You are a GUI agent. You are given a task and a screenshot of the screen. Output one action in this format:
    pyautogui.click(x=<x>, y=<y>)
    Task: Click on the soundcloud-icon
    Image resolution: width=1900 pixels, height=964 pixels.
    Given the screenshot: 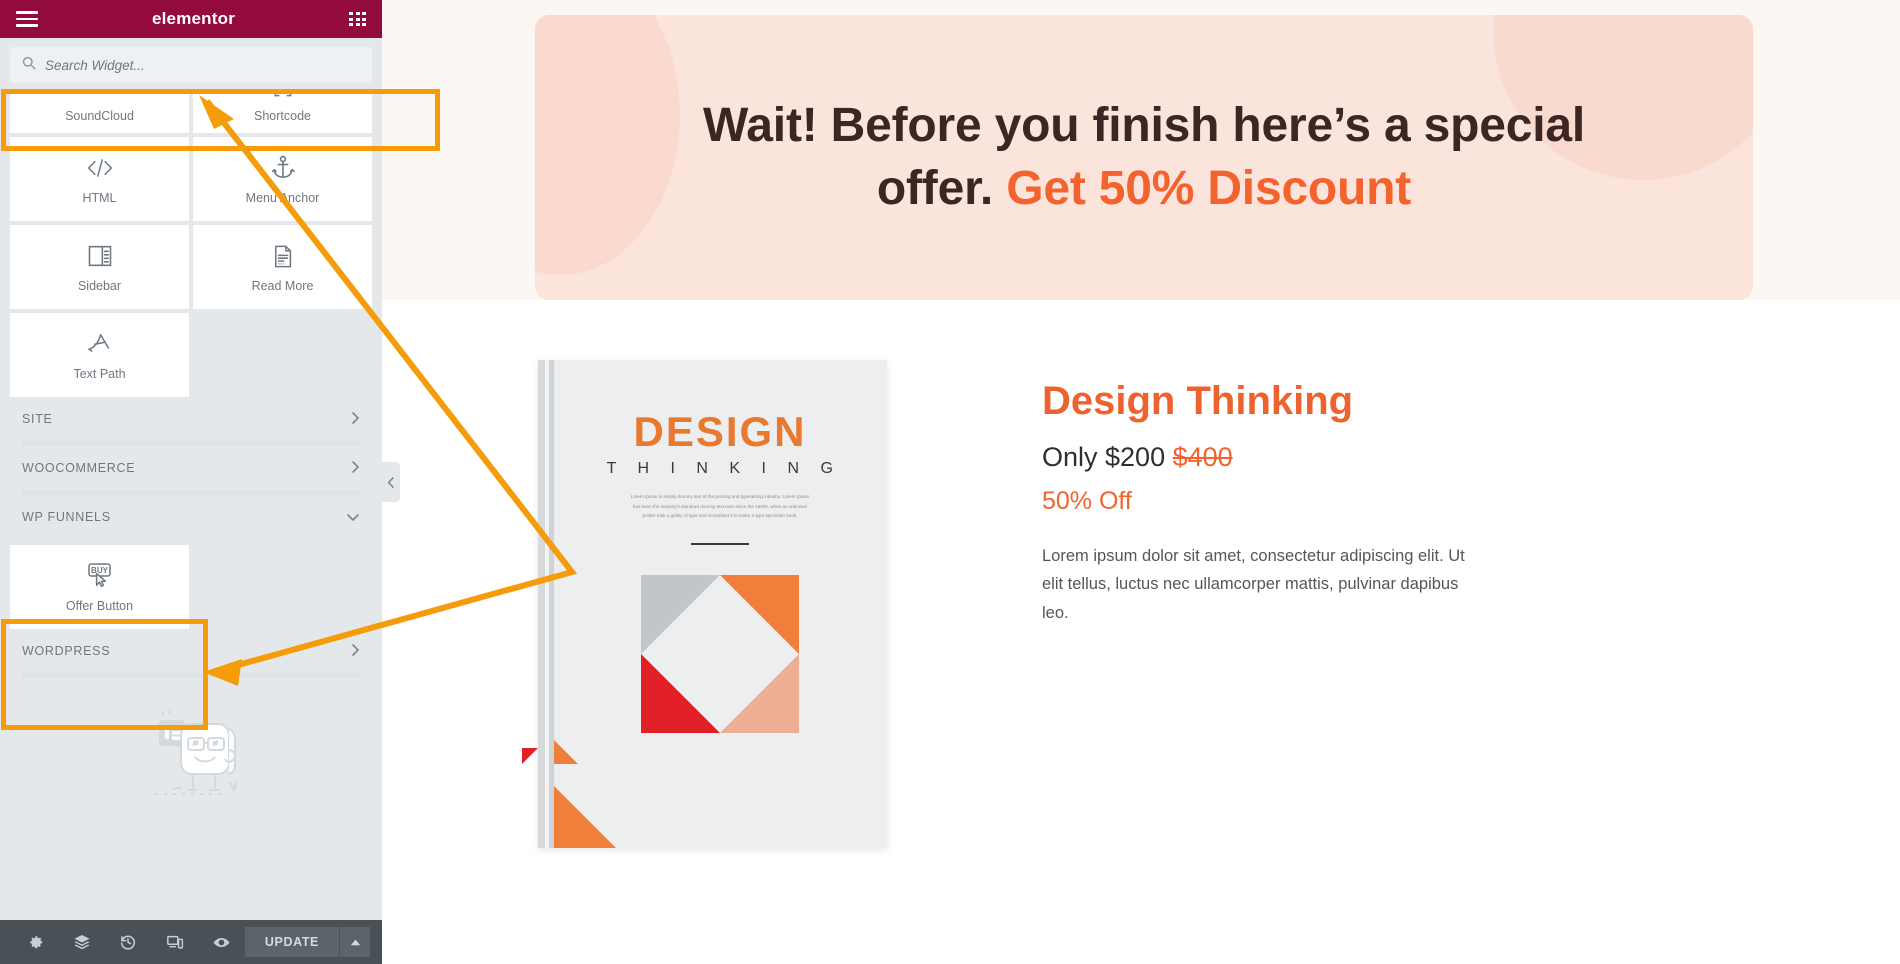 What is the action you would take?
    pyautogui.click(x=100, y=96)
    